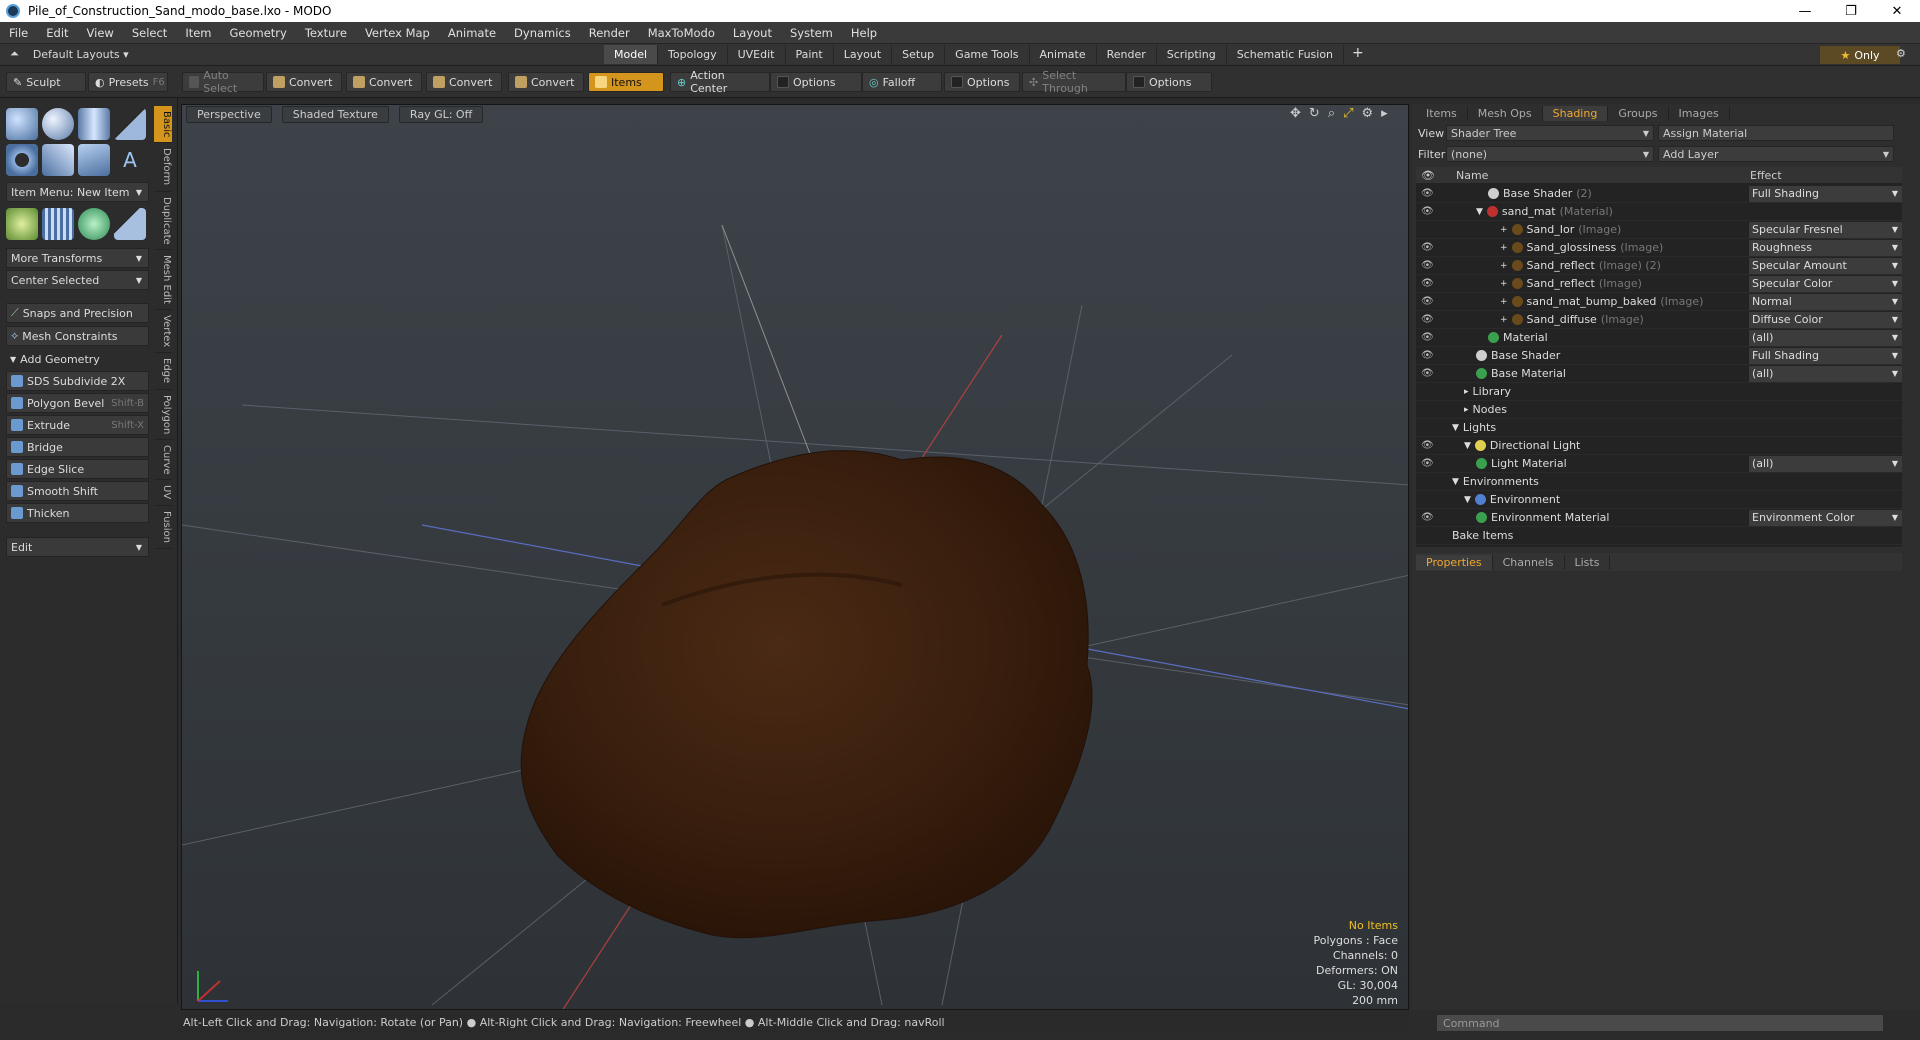 The image size is (1920, 1040). What do you see at coordinates (1659, 230) in the screenshot?
I see `shader-tree-row: + Sand_Ior (Image) Specular Fresnel ▼` at bounding box center [1659, 230].